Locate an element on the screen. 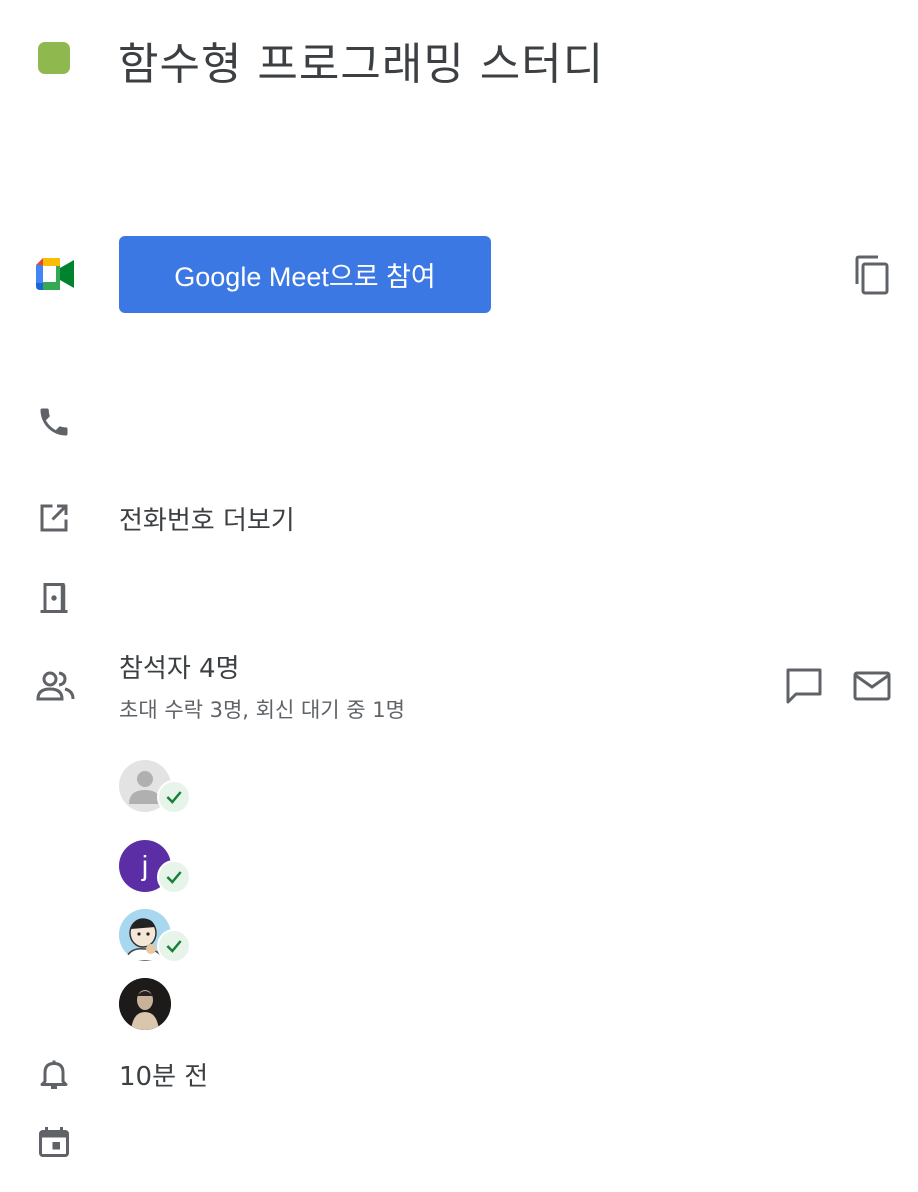  chat-icon is located at coordinates (804, 688).